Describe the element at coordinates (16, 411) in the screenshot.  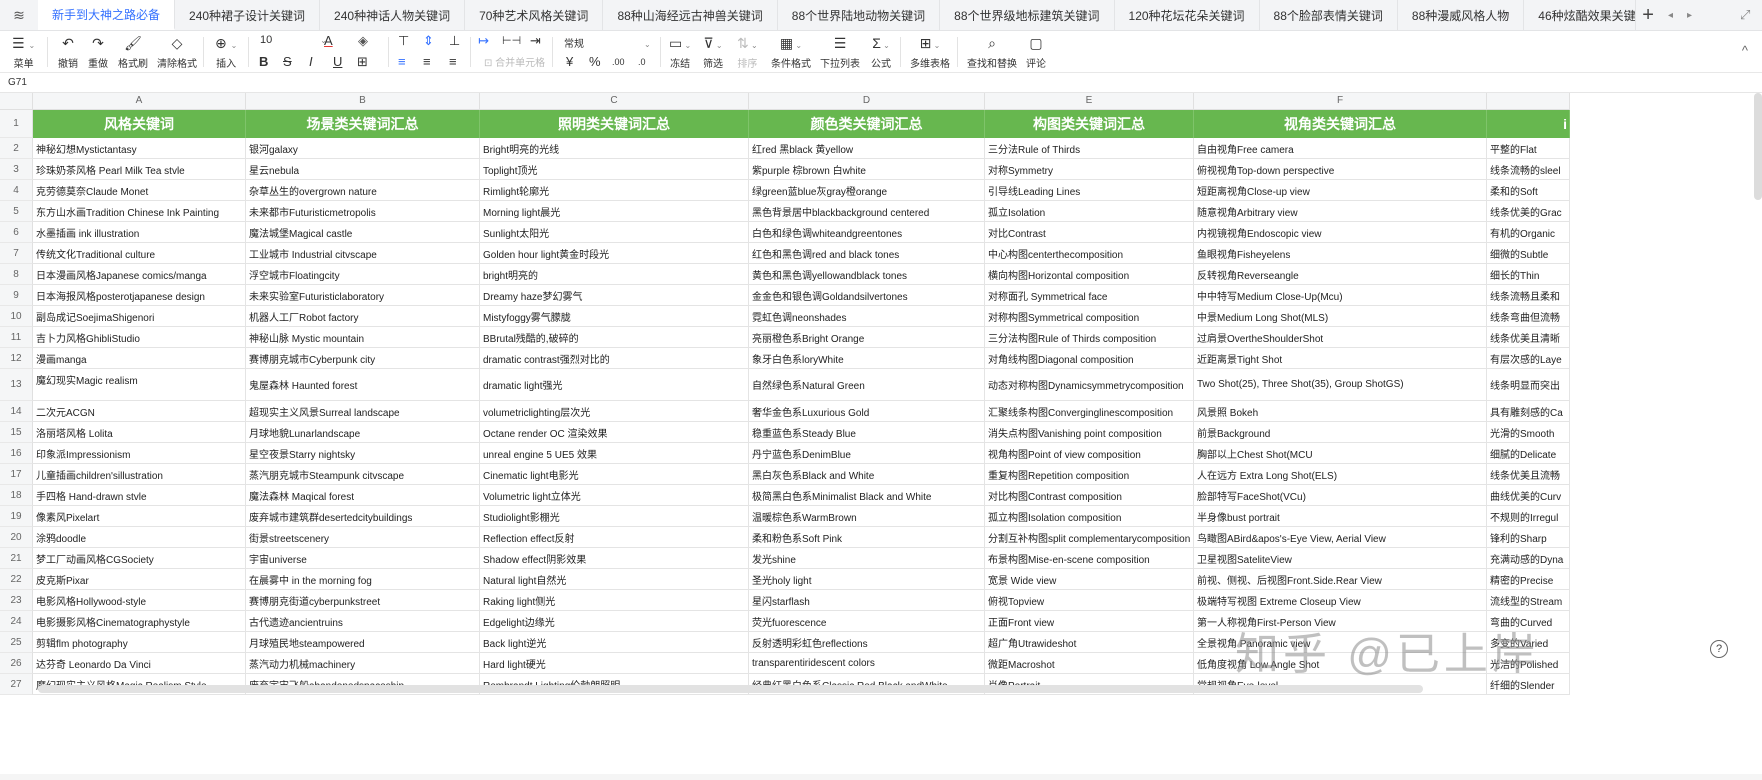
I see `row-header: 14` at that location.